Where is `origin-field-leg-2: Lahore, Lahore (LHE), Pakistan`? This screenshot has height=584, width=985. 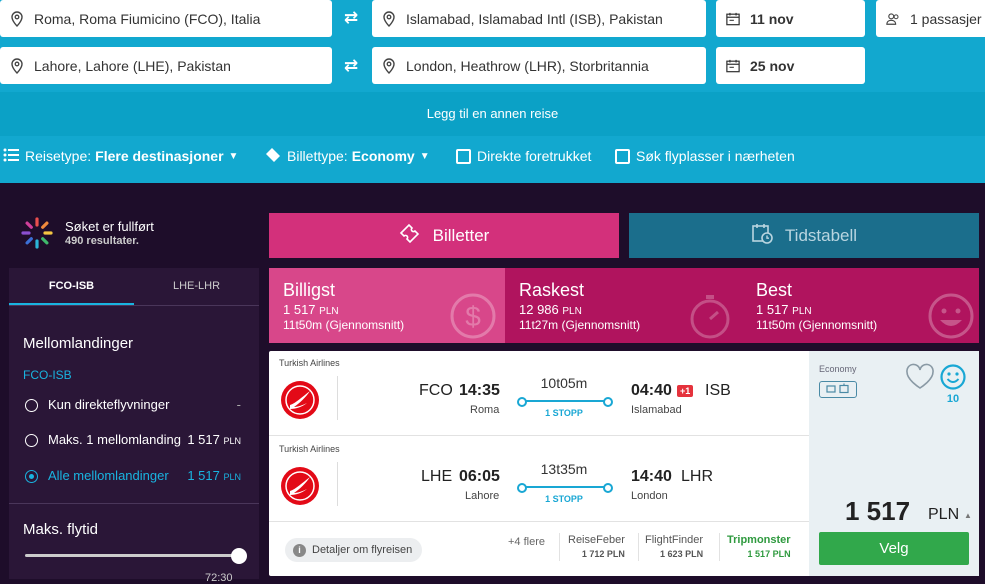
origin-field-leg-2: Lahore, Lahore (LHE), Pakistan is located at coordinates (166, 65).